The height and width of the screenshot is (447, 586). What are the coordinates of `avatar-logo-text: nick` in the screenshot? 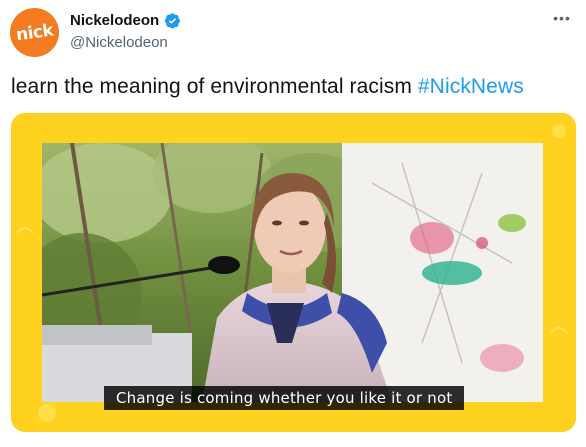 It's located at (34, 32).